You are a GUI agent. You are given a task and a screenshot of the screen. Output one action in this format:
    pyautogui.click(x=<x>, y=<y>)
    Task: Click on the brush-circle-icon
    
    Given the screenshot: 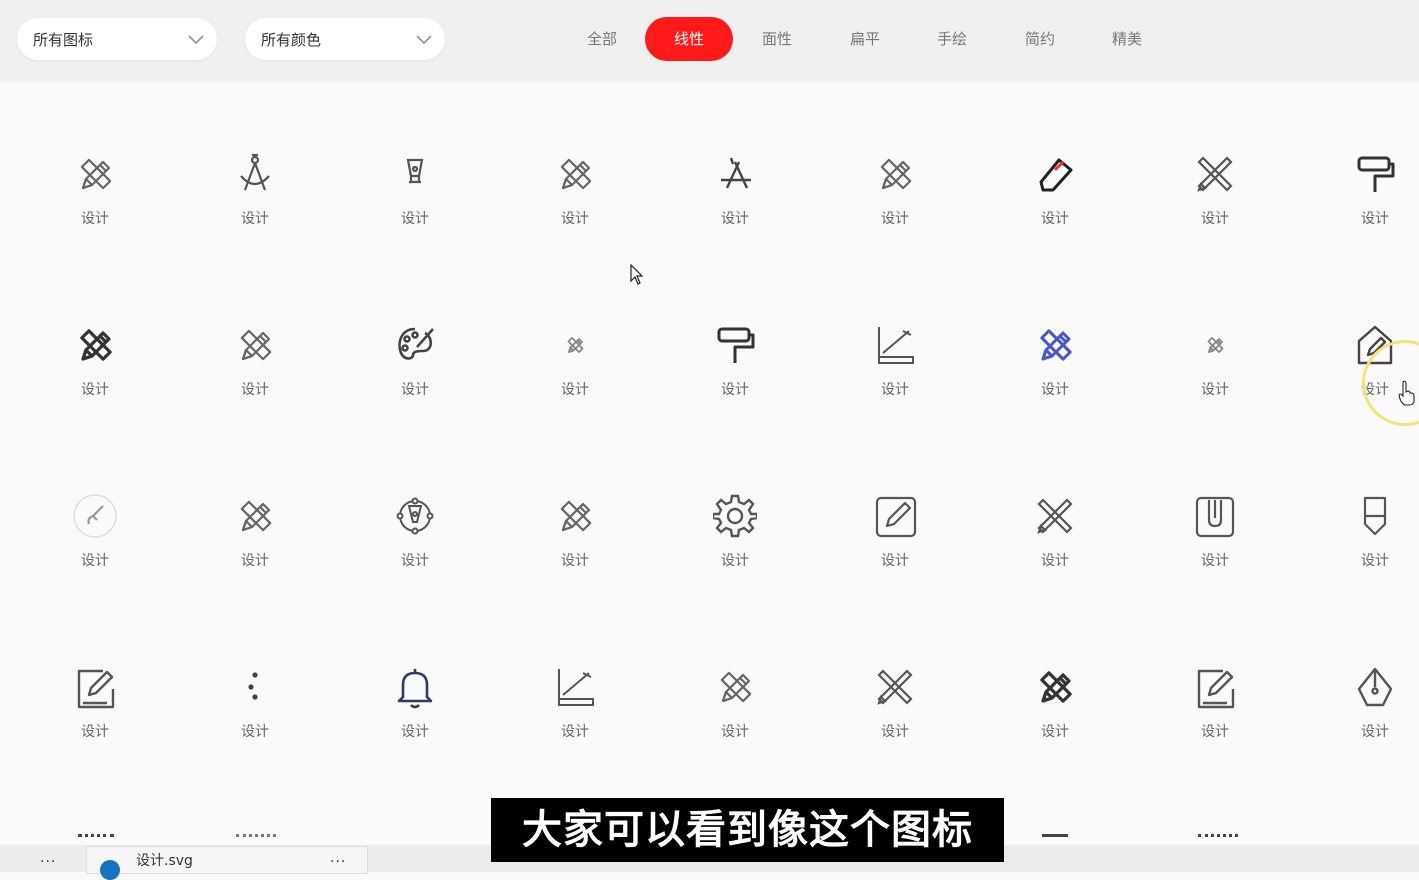 What is the action you would take?
    pyautogui.click(x=95, y=516)
    